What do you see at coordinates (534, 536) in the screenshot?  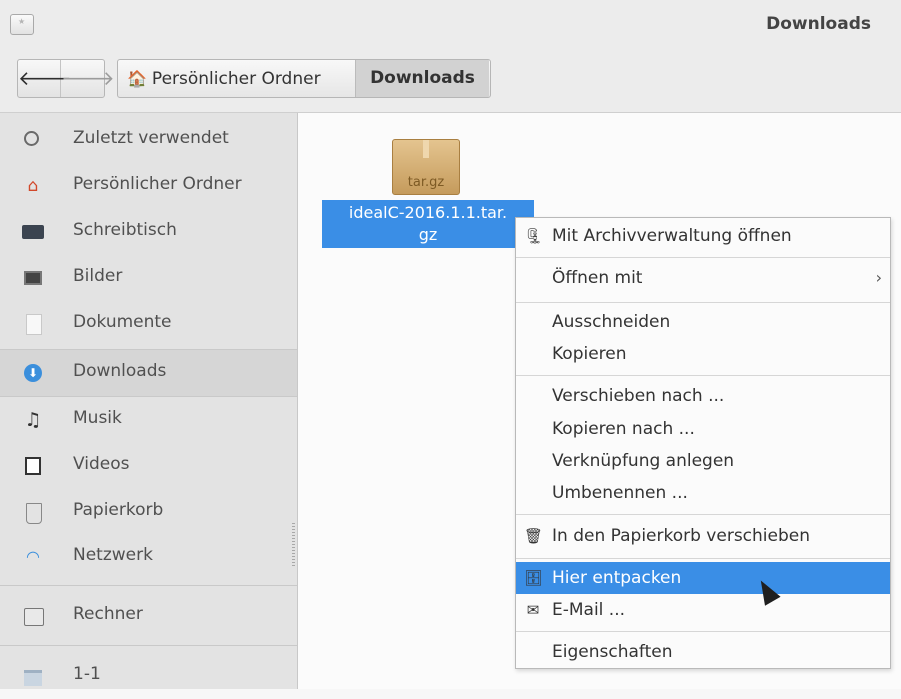 I see `trash-icon: 🗑` at bounding box center [534, 536].